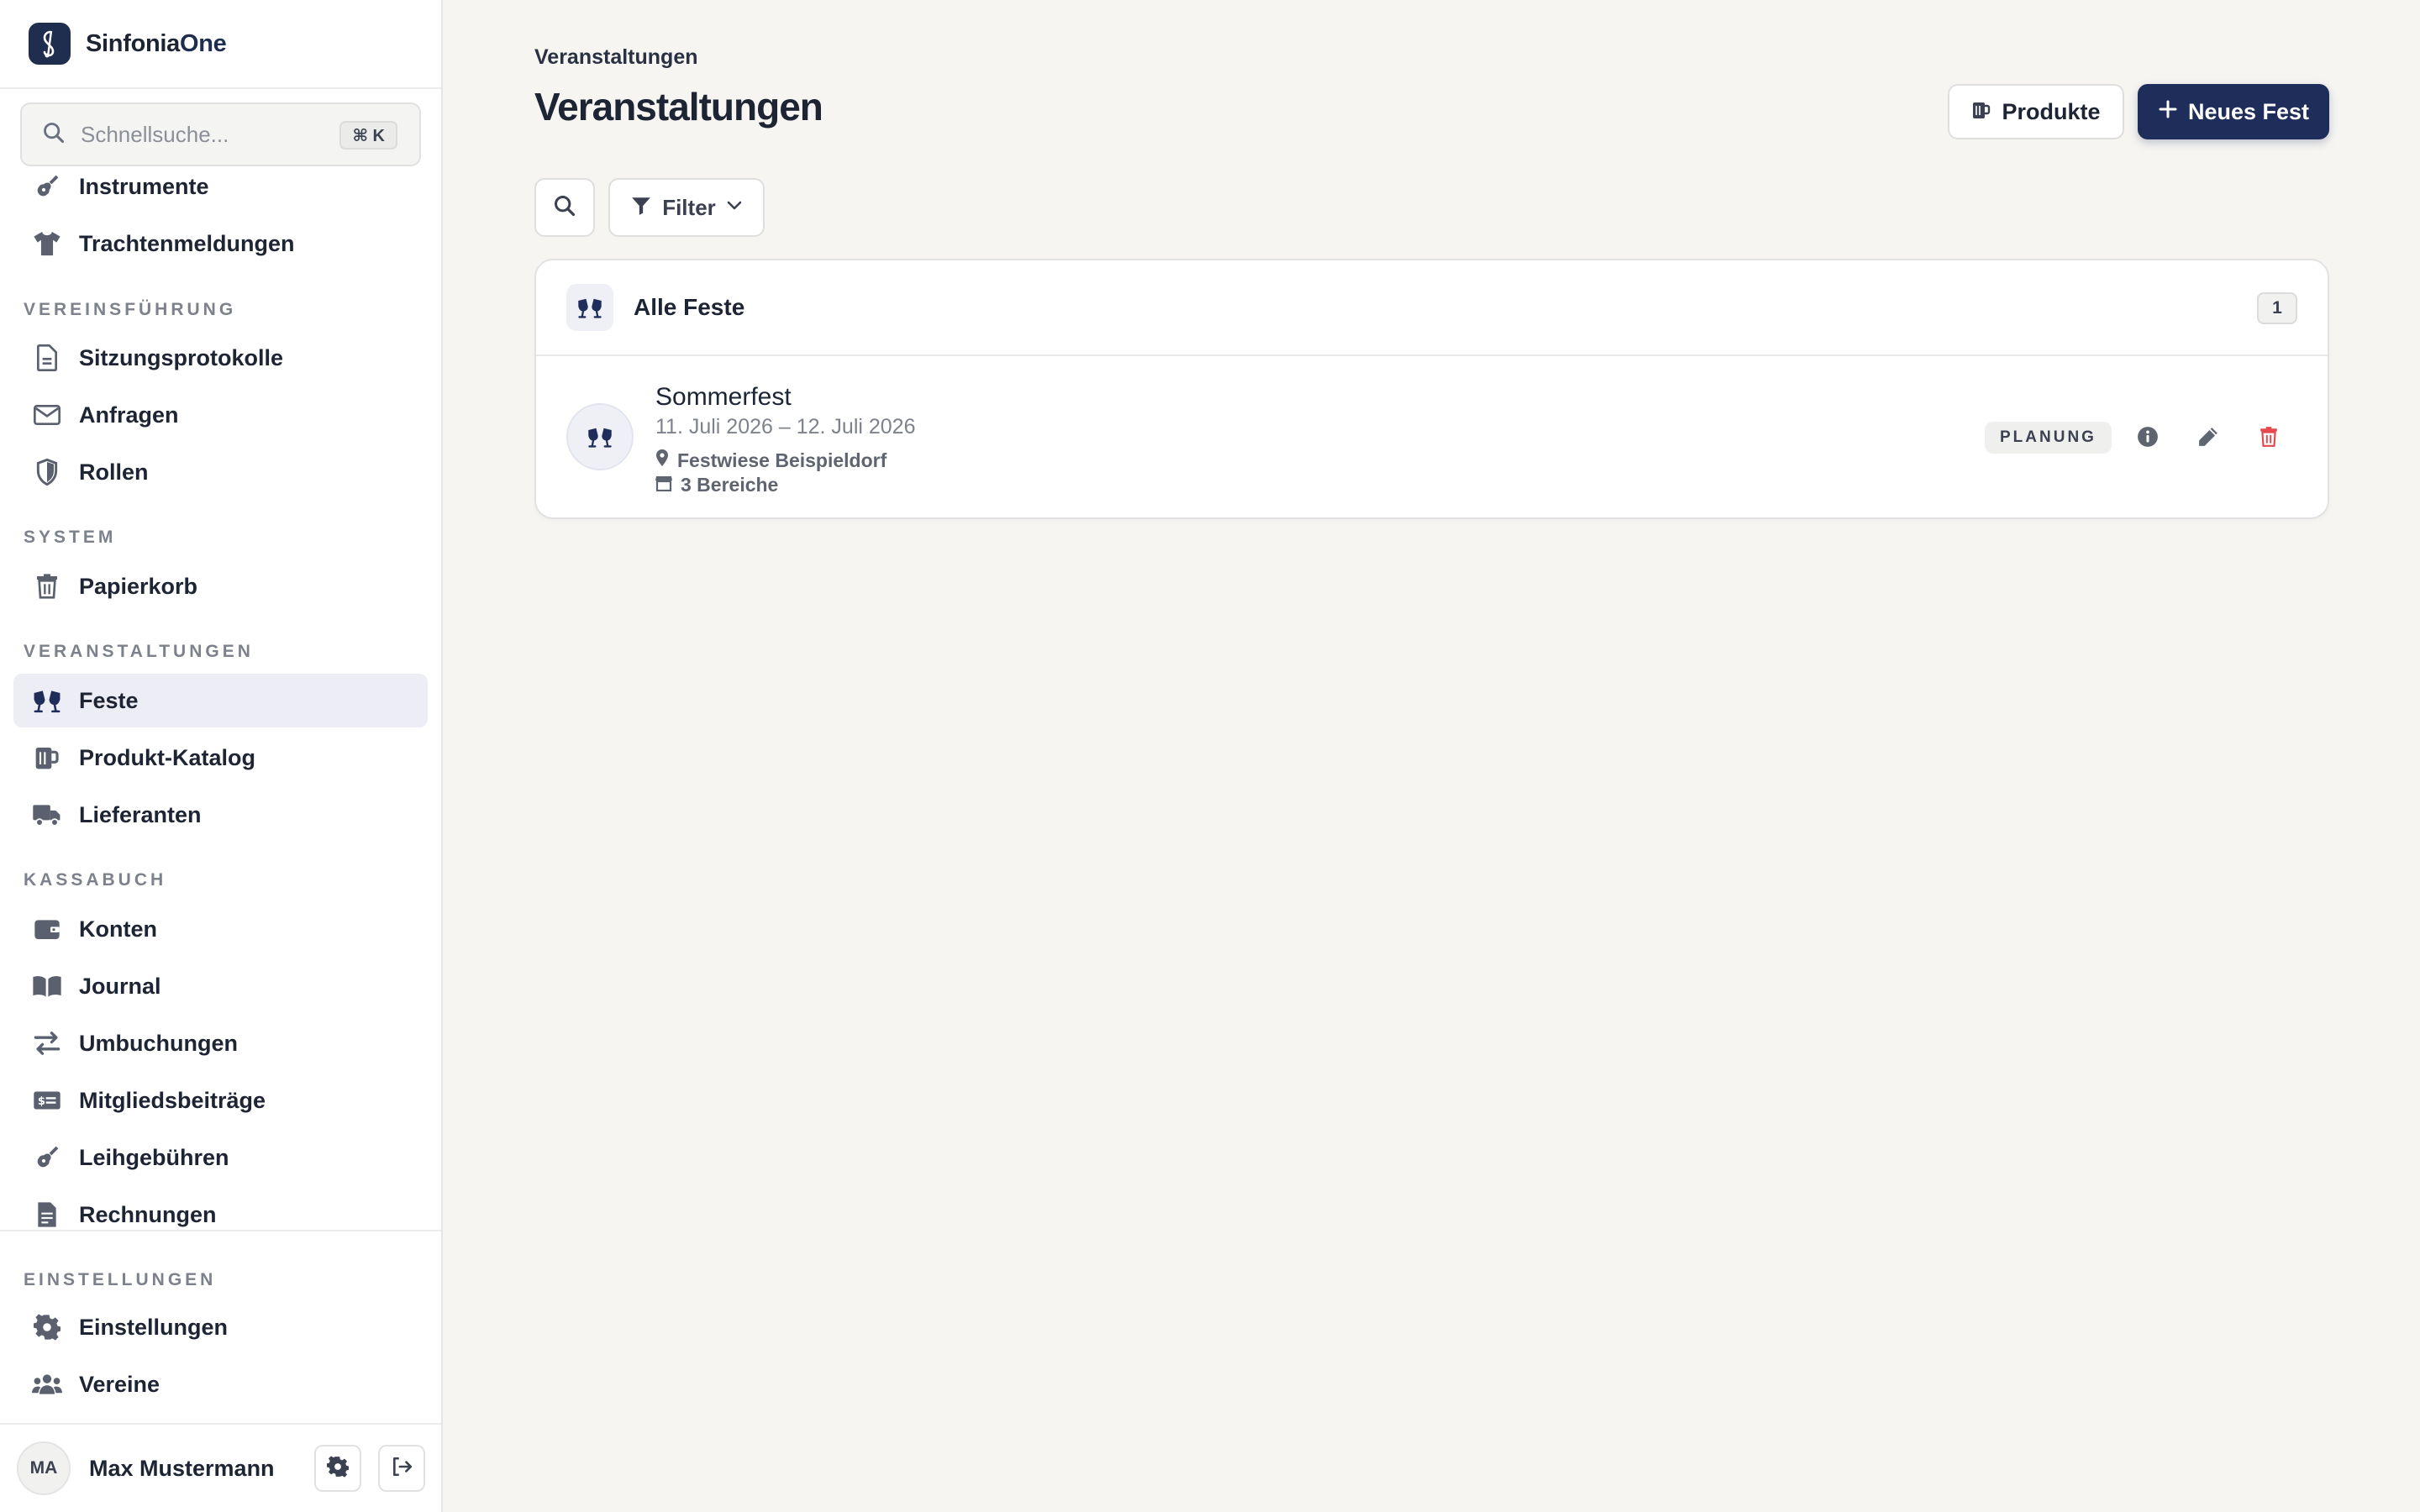 The width and height of the screenshot is (2420, 1512). What do you see at coordinates (220, 134) in the screenshot?
I see `quick-search-input: Schnellsuche... ⌘ K` at bounding box center [220, 134].